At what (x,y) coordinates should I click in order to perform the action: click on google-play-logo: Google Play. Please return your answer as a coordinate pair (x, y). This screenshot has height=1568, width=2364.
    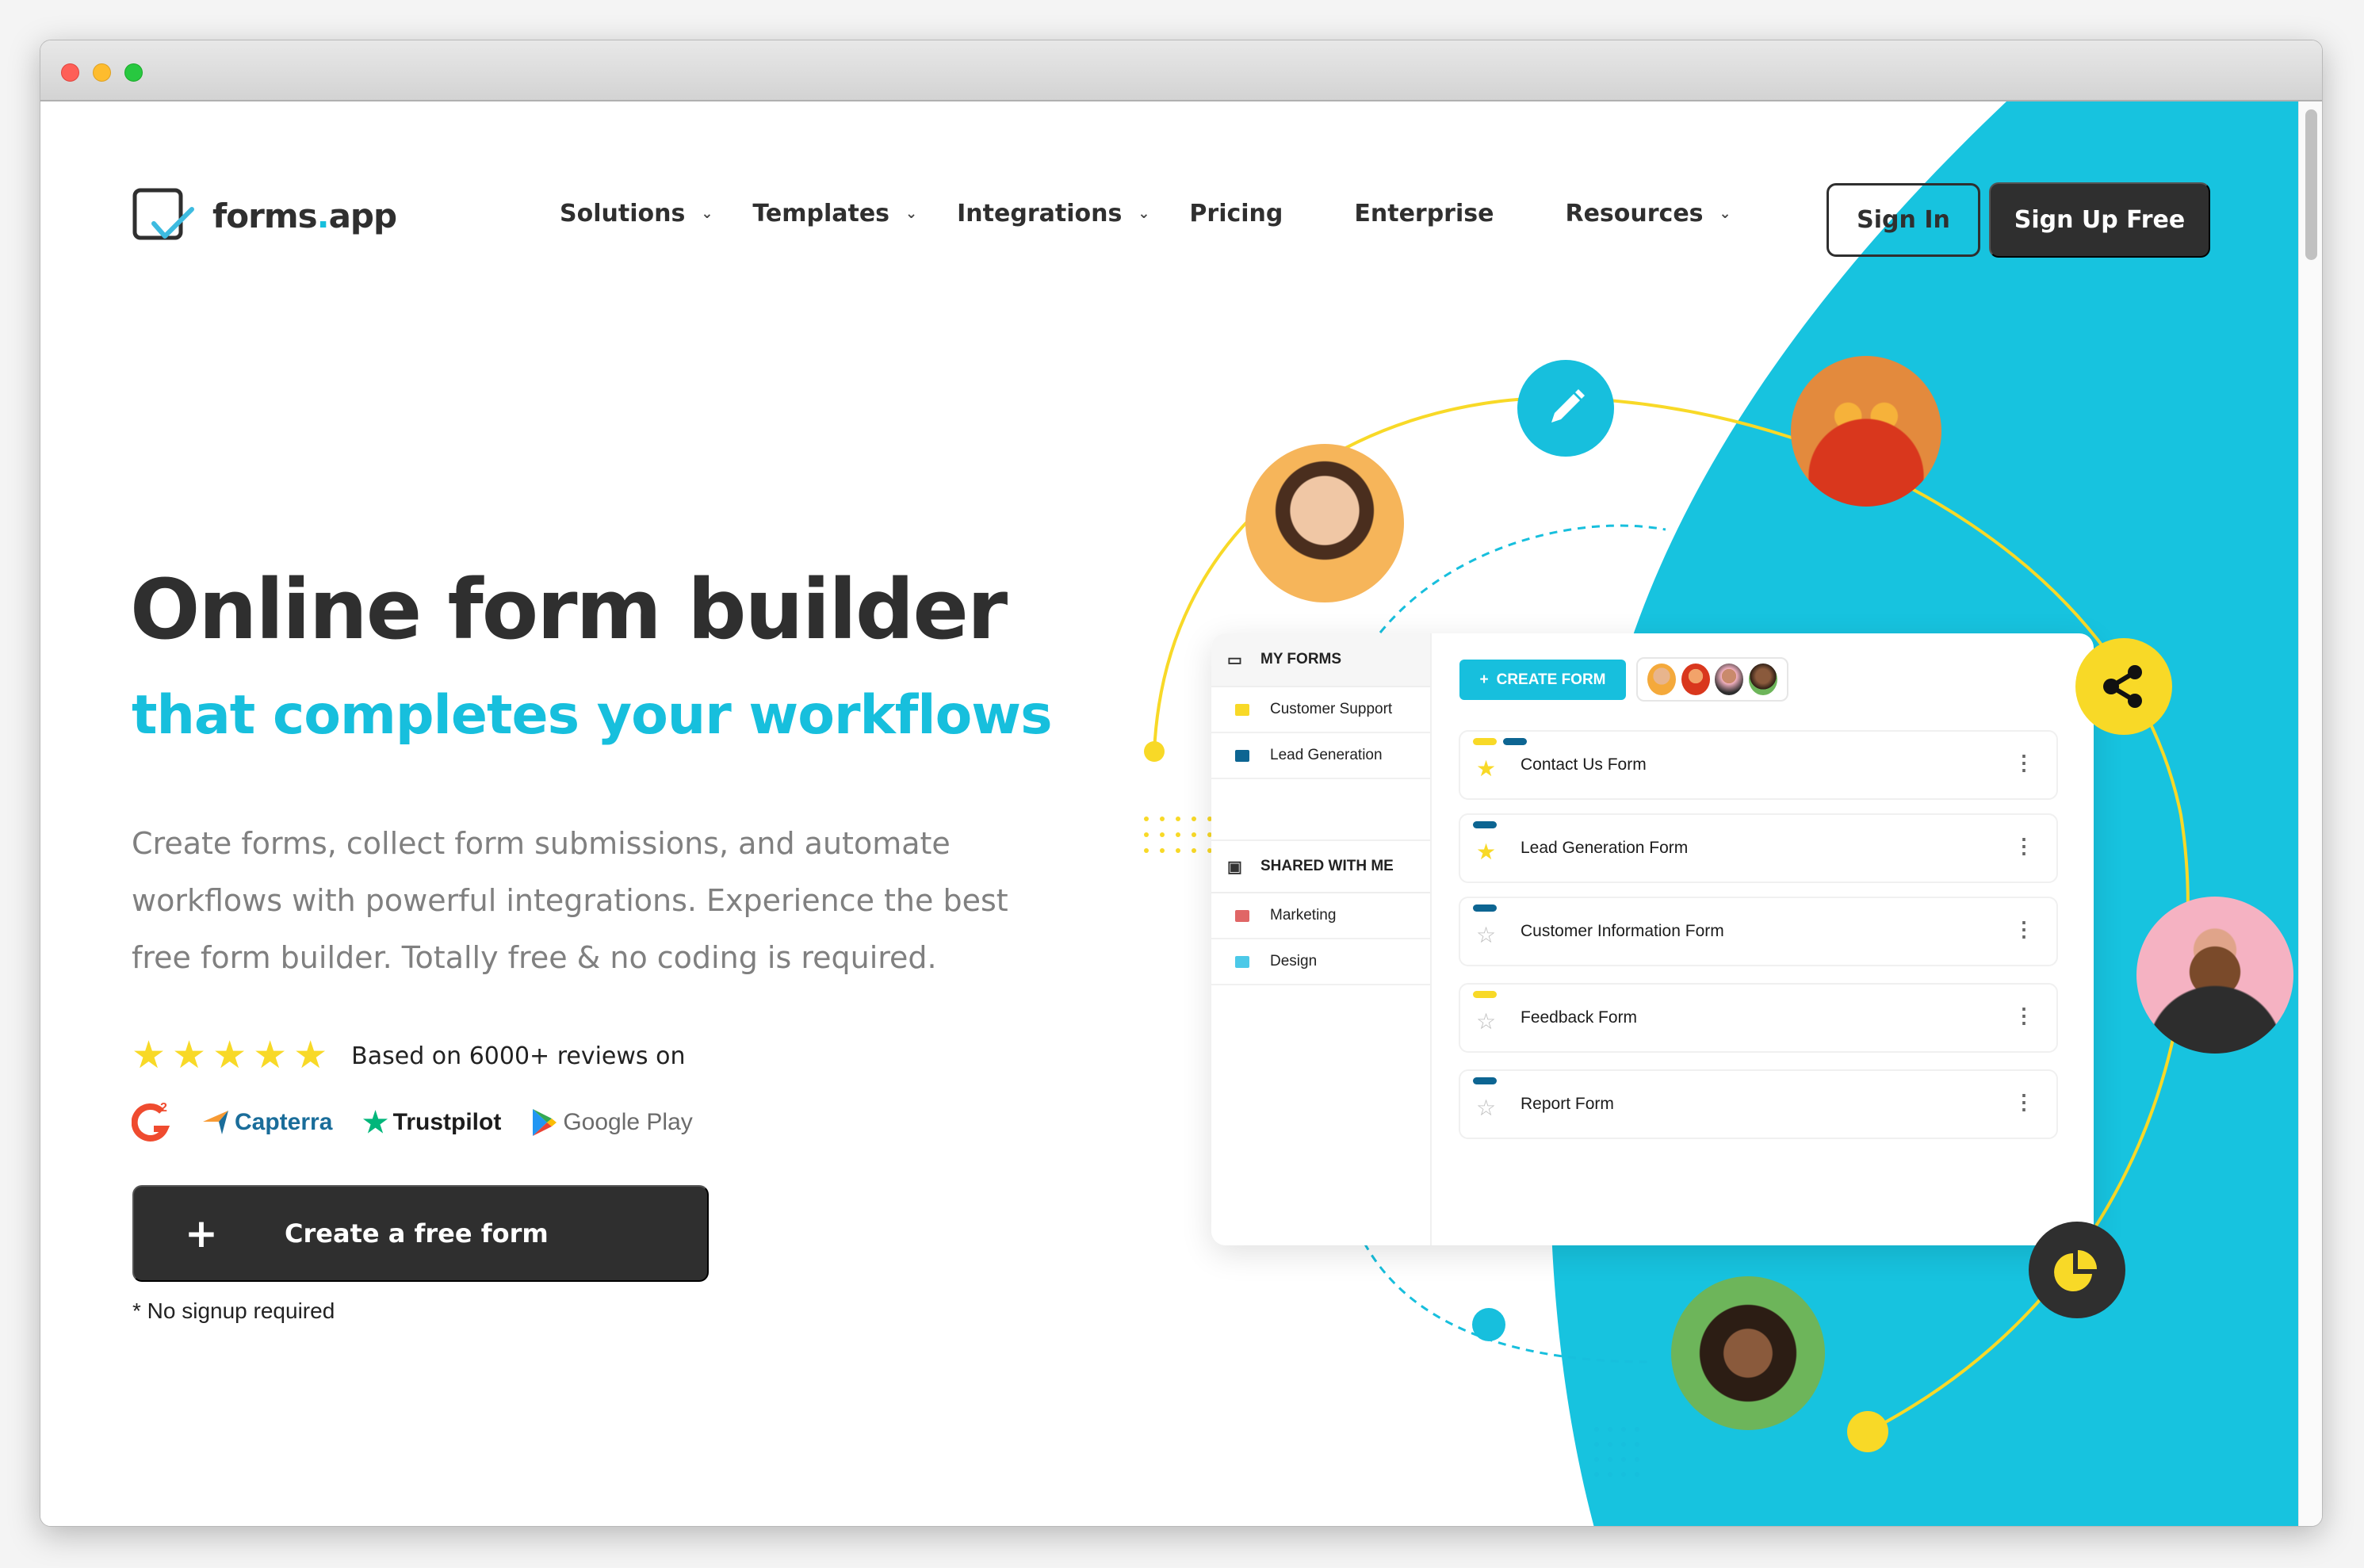
    Looking at the image, I should click on (612, 1122).